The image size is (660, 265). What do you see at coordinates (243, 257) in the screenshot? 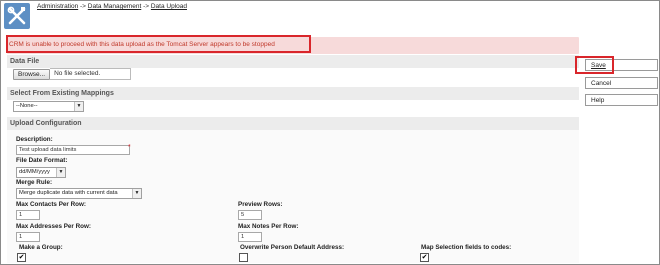
I see `overwrite-address-checkbox` at bounding box center [243, 257].